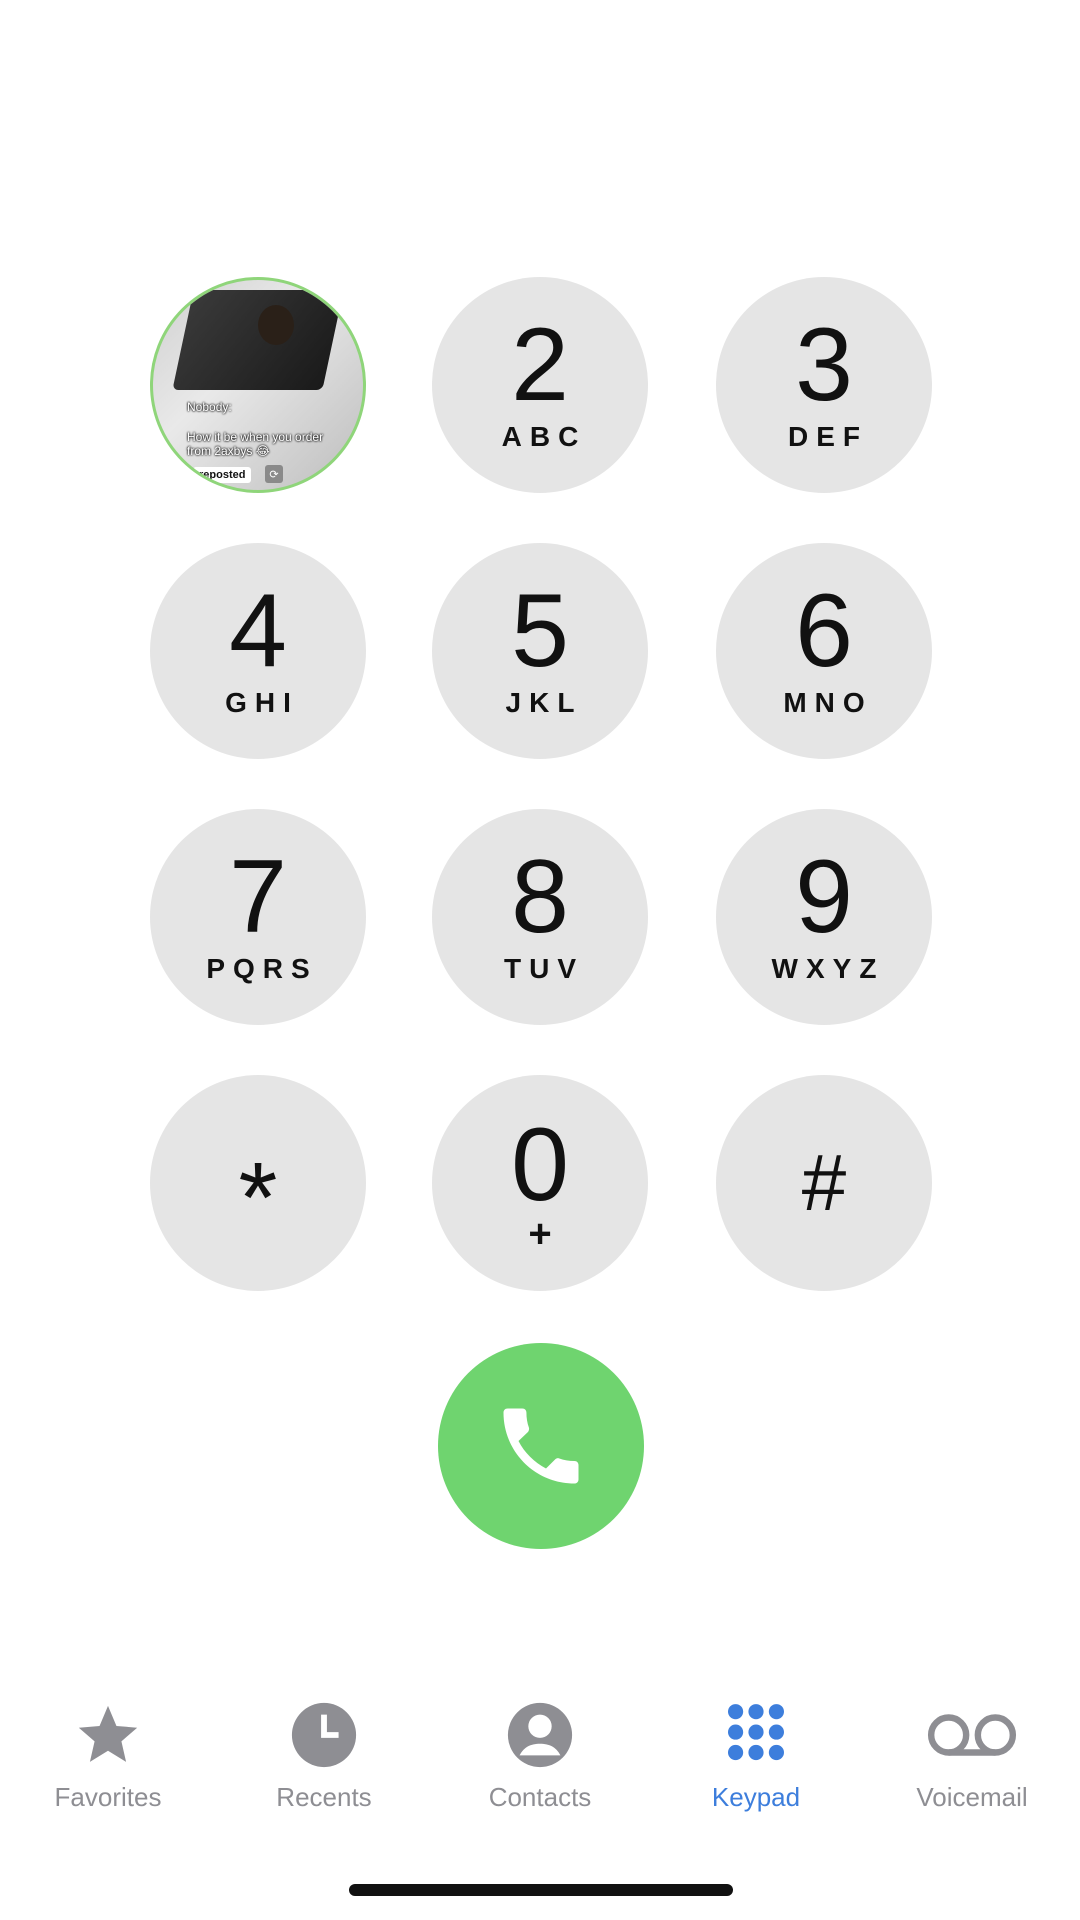  I want to click on key-letters: PQRS, so click(262, 968).